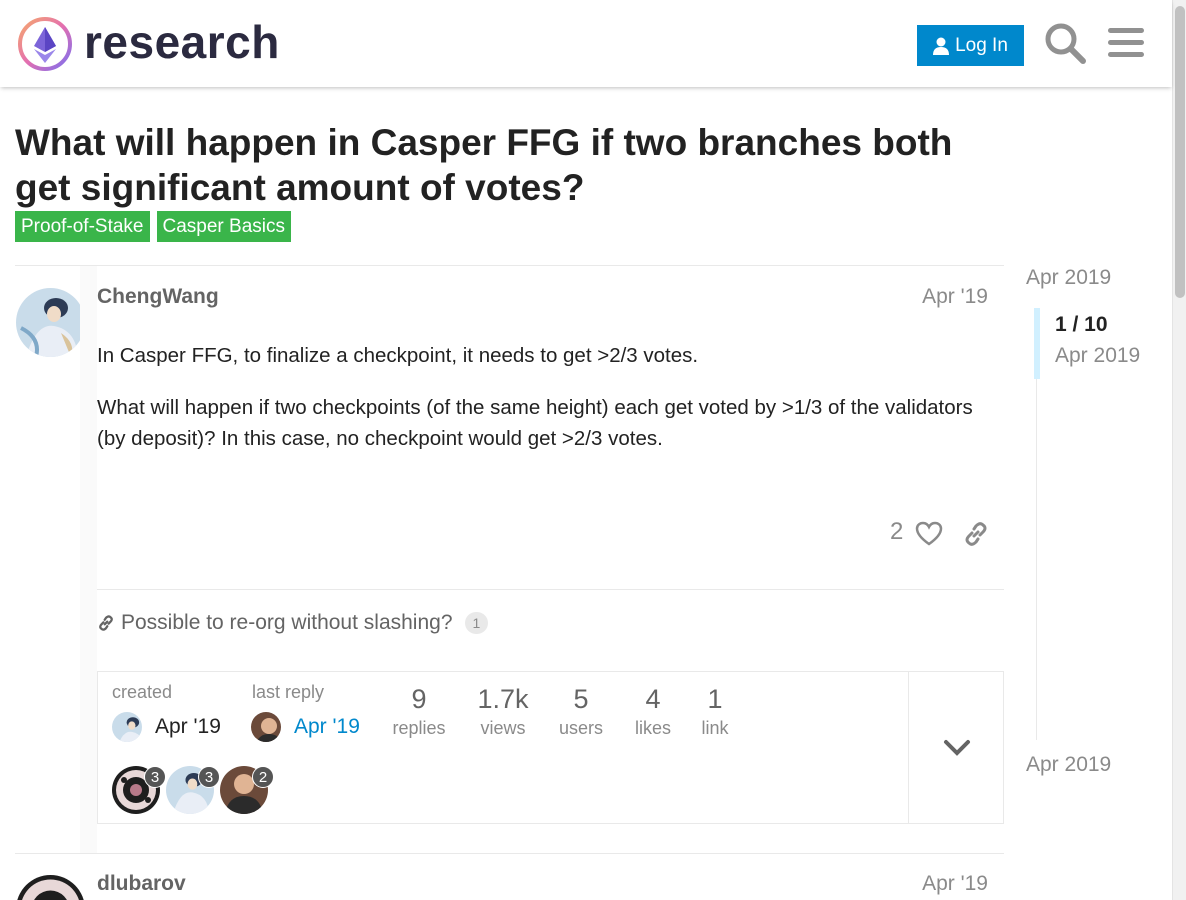 This screenshot has width=1186, height=900. Describe the element at coordinates (288, 692) in the screenshot. I see `last-reply-label: last reply` at that location.